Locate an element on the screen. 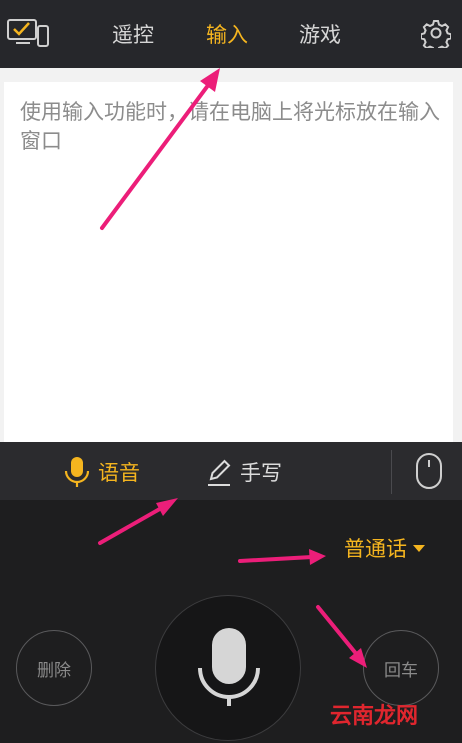 The image size is (462, 743). top-bar: 遥控 输入 游戏 is located at coordinates (231, 34).